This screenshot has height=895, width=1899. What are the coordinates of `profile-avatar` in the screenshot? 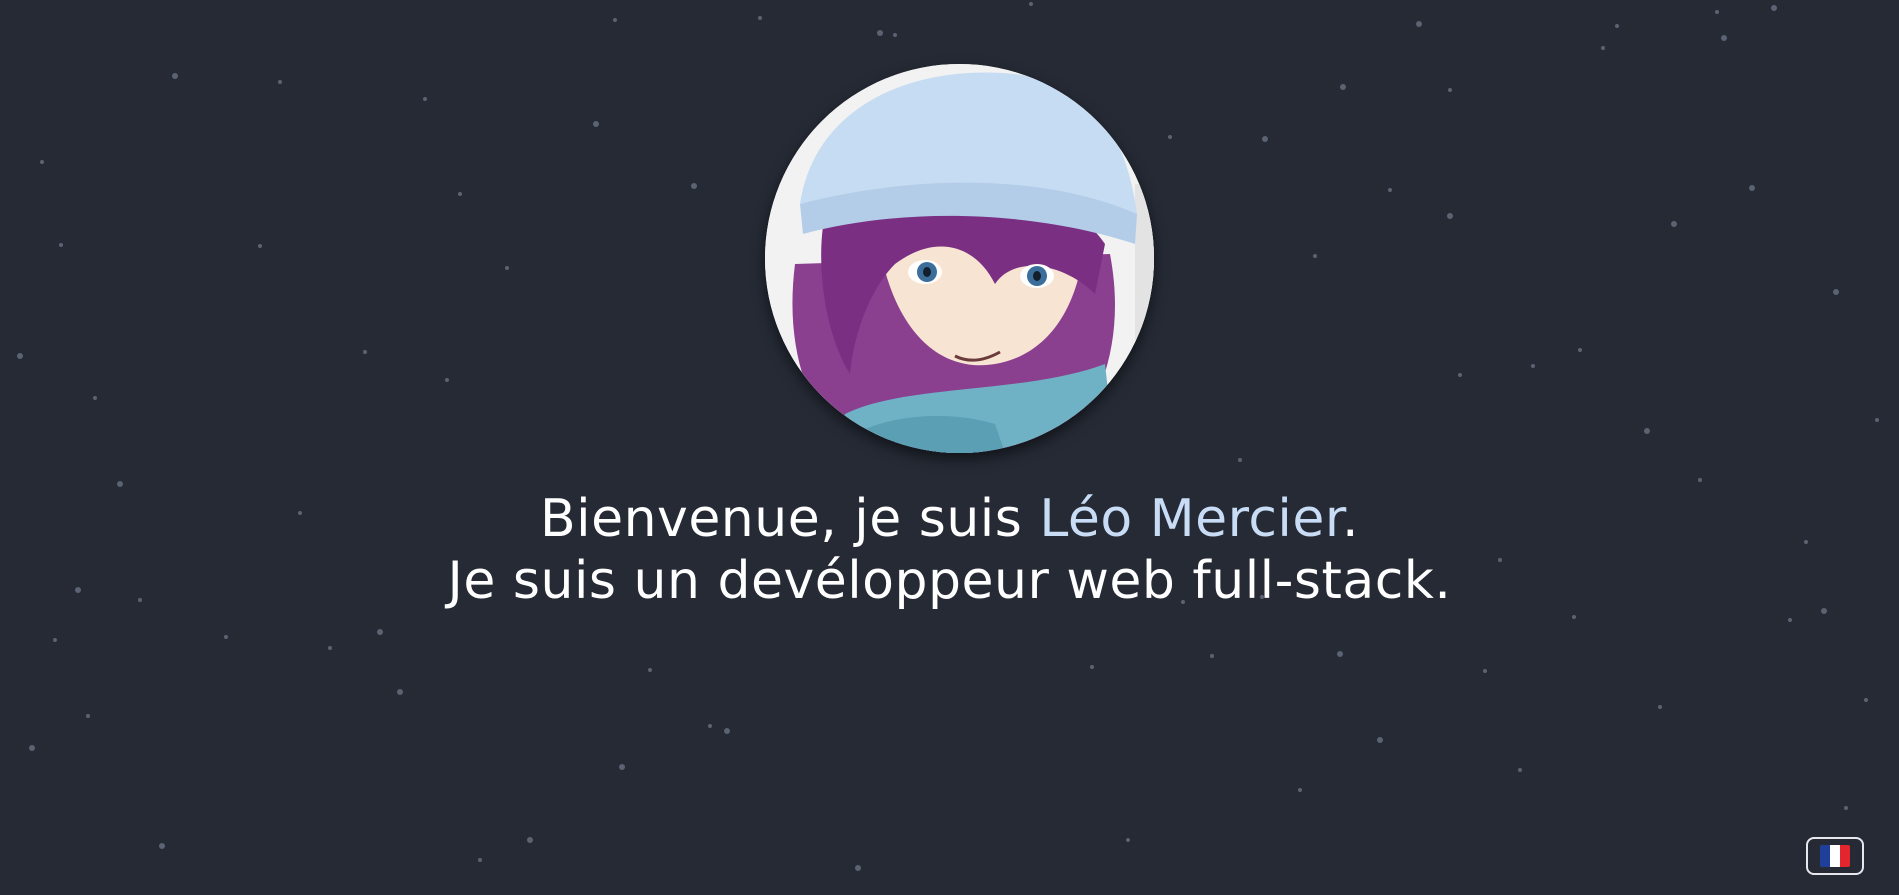 It's located at (959, 258).